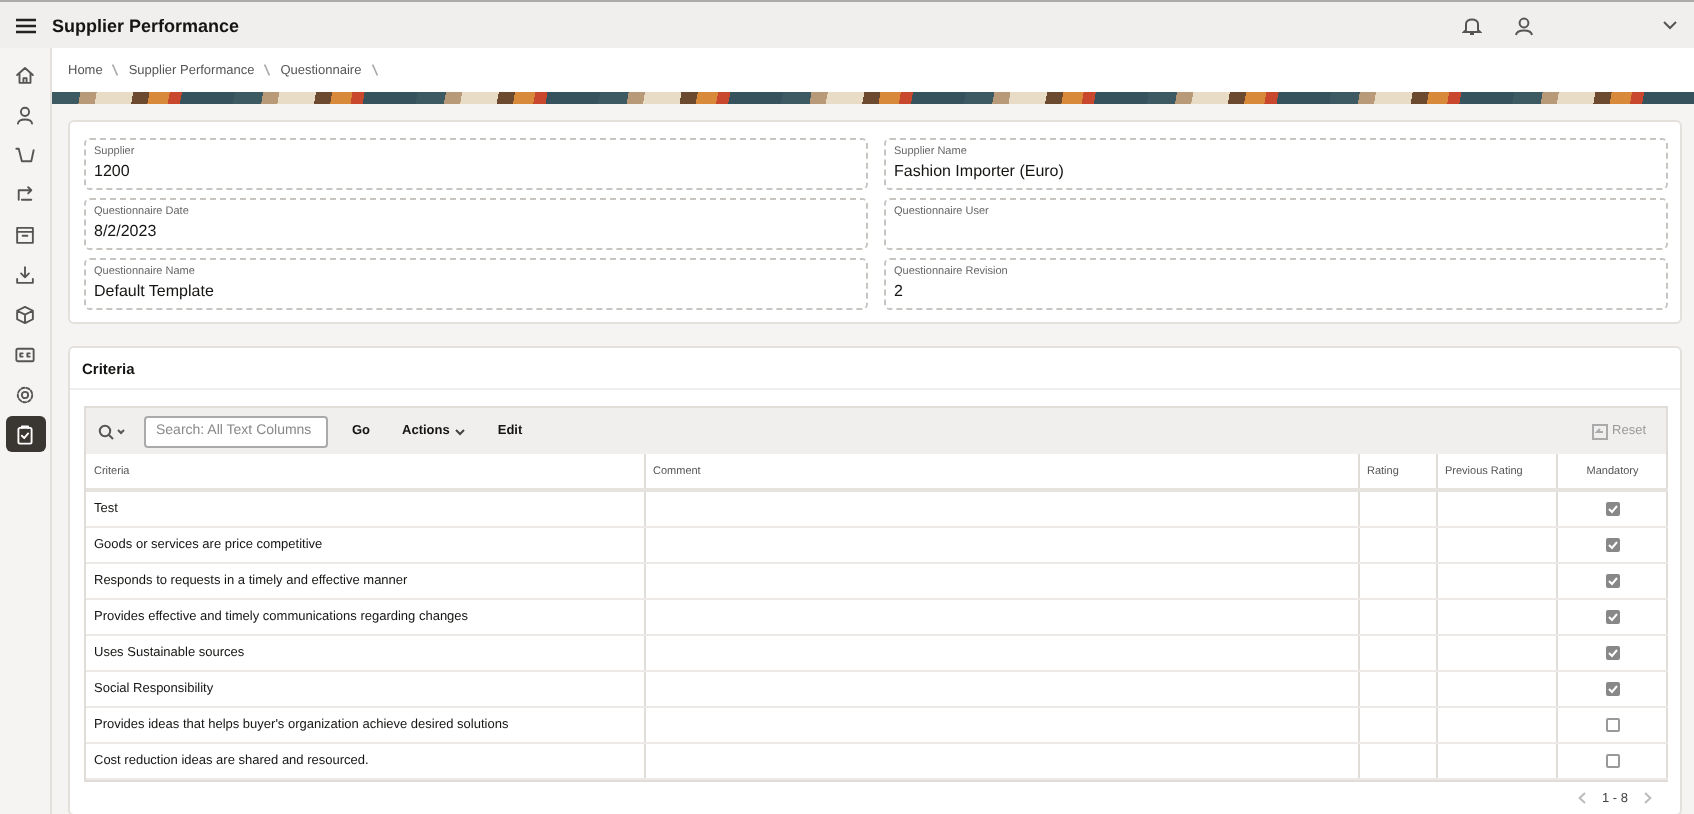 Image resolution: width=1694 pixels, height=814 pixels. Describe the element at coordinates (25, 314) in the screenshot. I see `cube-icon` at that location.